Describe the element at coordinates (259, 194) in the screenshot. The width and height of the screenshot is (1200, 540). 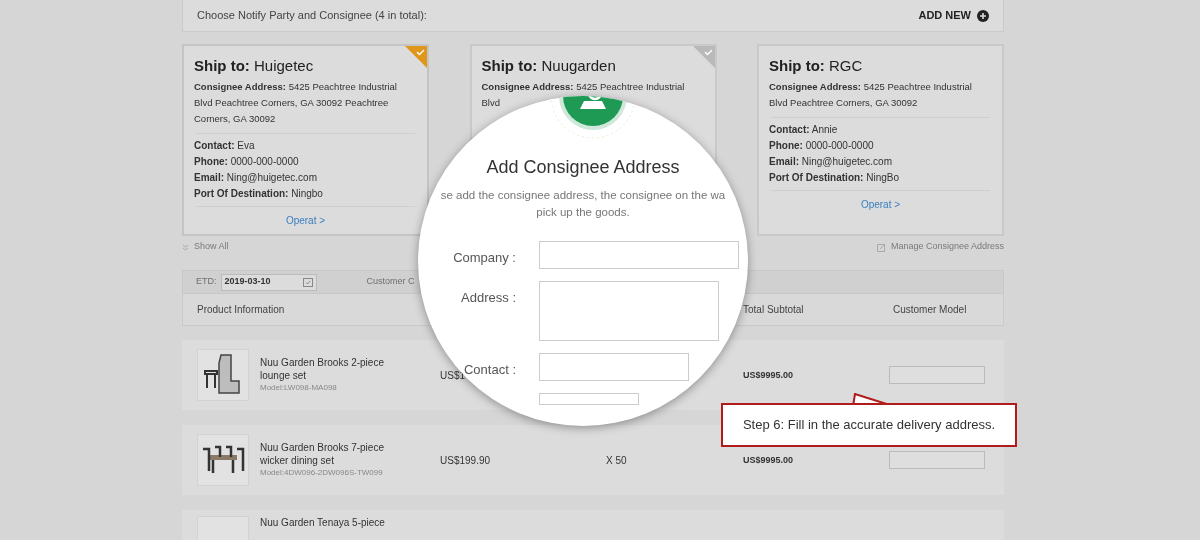
I see `contact-detail: Port Of Destination: Ningbo` at that location.